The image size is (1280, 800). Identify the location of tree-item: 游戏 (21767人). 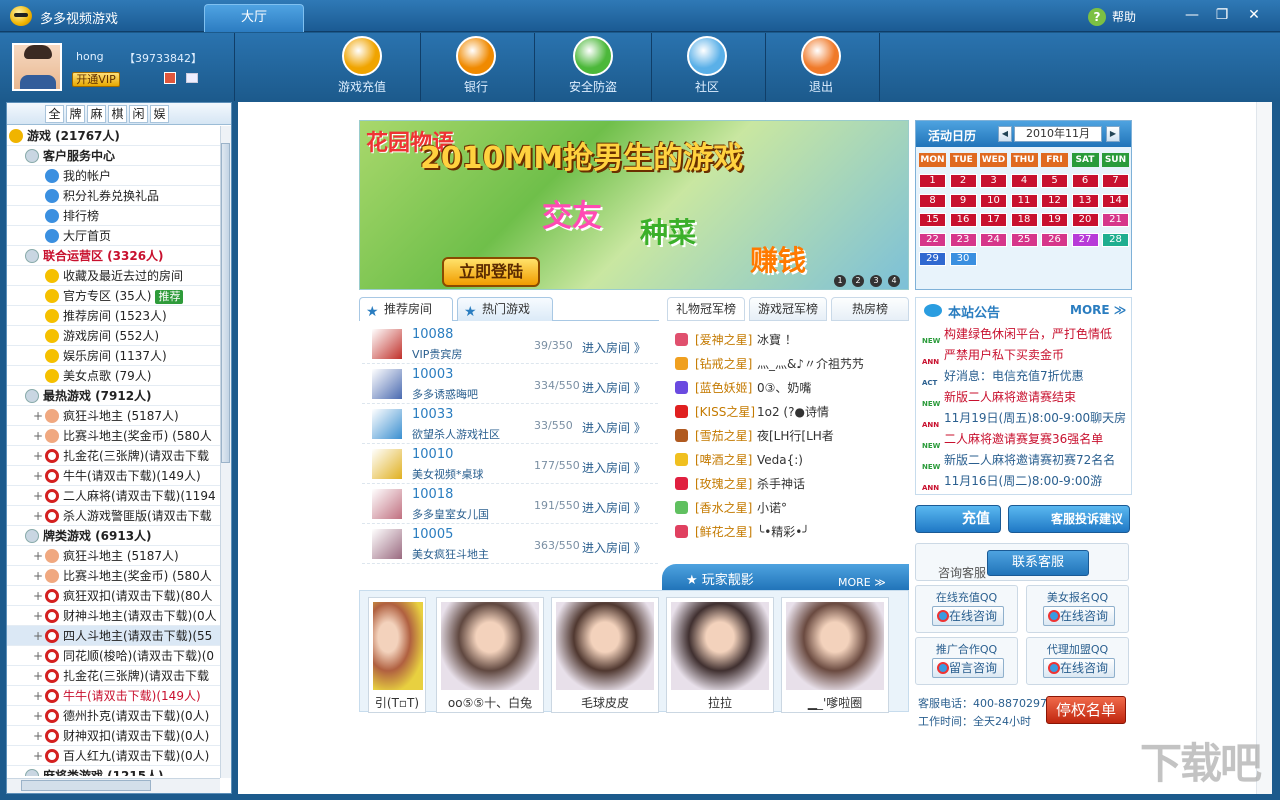
(113, 136).